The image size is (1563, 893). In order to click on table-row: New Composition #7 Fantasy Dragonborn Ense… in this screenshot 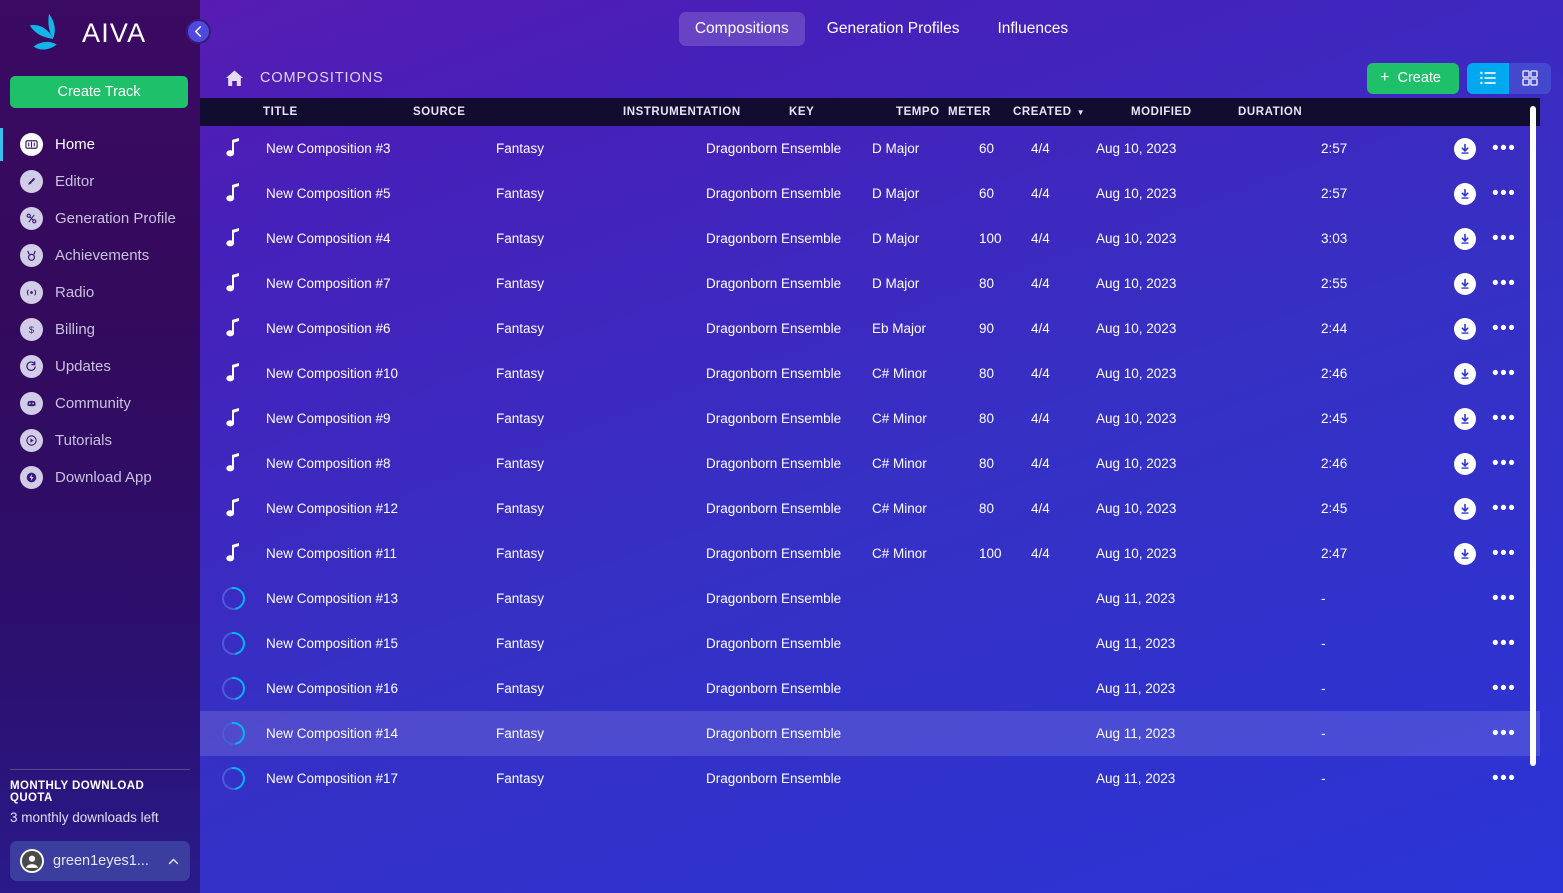, I will do `click(870, 283)`.